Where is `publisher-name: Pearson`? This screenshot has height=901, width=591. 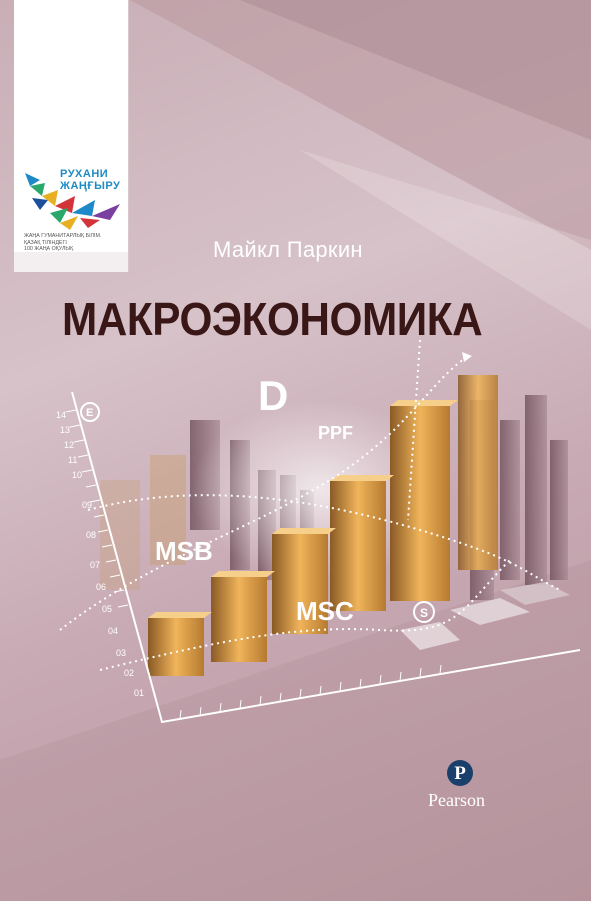 publisher-name: Pearson is located at coordinates (456, 800).